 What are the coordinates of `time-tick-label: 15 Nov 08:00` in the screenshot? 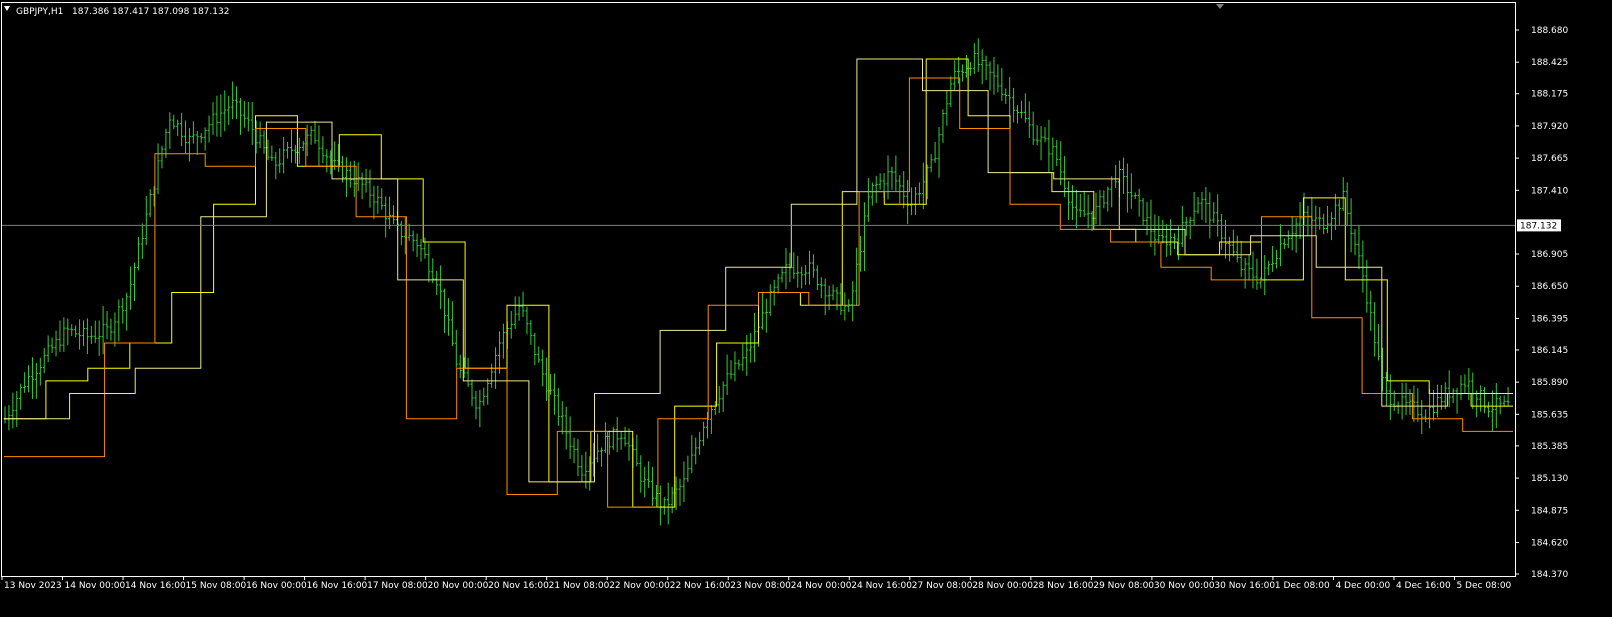 It's located at (216, 586).